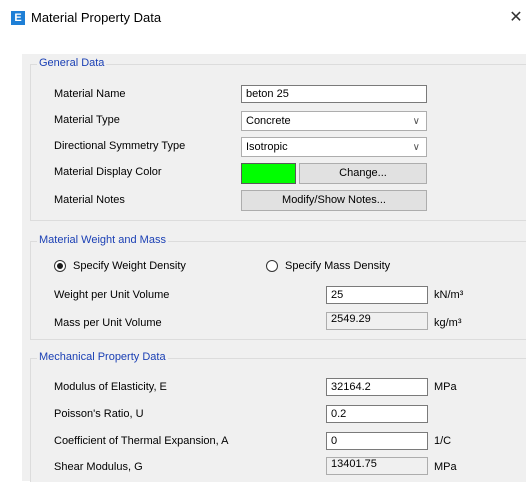 Image resolution: width=526 pixels, height=482 pixels. Describe the element at coordinates (443, 441) in the screenshot. I see `thermal-unit: 1/C` at that location.